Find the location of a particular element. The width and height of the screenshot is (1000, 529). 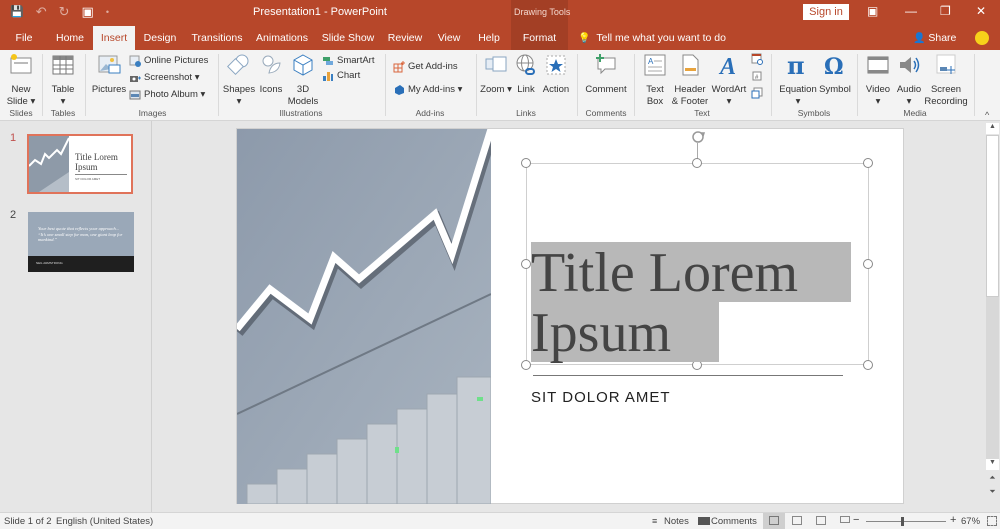

tab-transitions: Transitions is located at coordinates (217, 38).